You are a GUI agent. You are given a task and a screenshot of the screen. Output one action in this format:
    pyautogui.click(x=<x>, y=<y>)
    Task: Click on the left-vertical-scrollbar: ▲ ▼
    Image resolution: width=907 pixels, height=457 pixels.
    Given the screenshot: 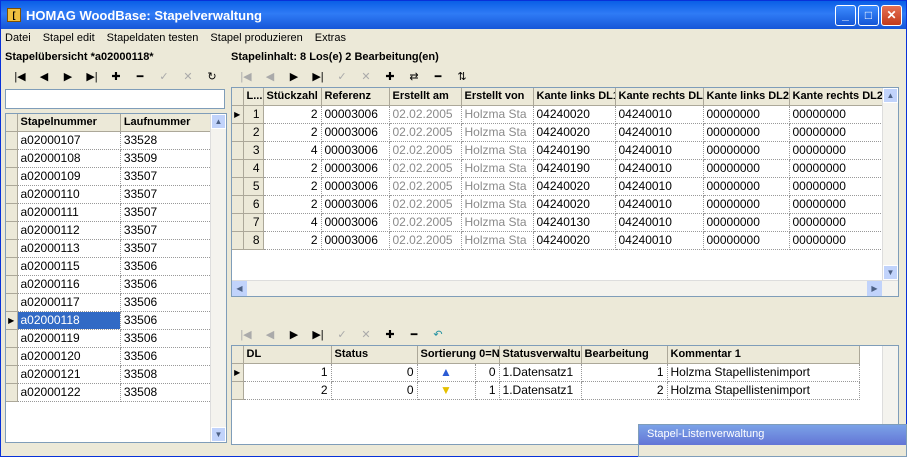 What is the action you would take?
    pyautogui.click(x=218, y=278)
    